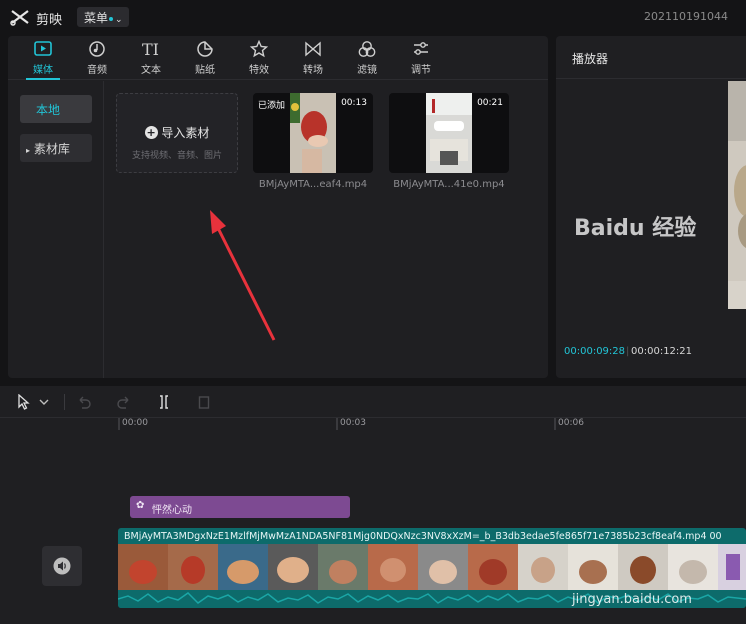 This screenshot has height=624, width=746. Describe the element at coordinates (313, 49) in the screenshot. I see `transition-icon` at that location.